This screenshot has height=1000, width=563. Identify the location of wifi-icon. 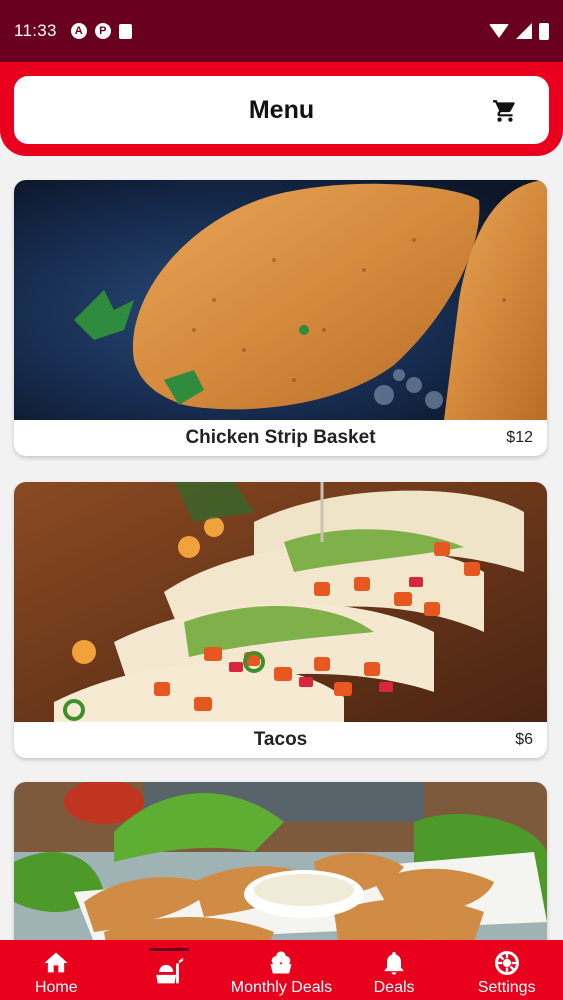
(499, 31).